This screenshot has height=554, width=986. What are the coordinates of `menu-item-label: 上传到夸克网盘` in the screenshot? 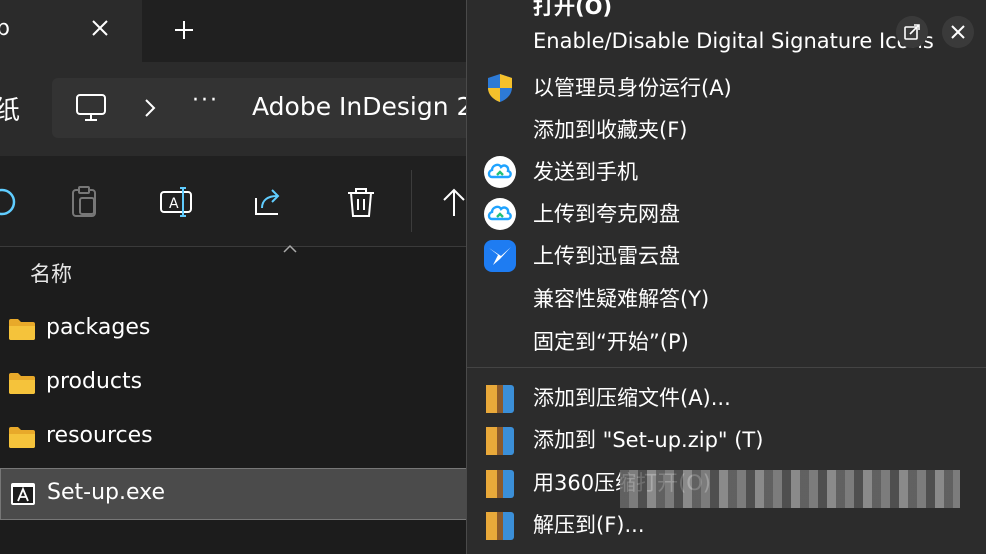 It's located at (606, 214).